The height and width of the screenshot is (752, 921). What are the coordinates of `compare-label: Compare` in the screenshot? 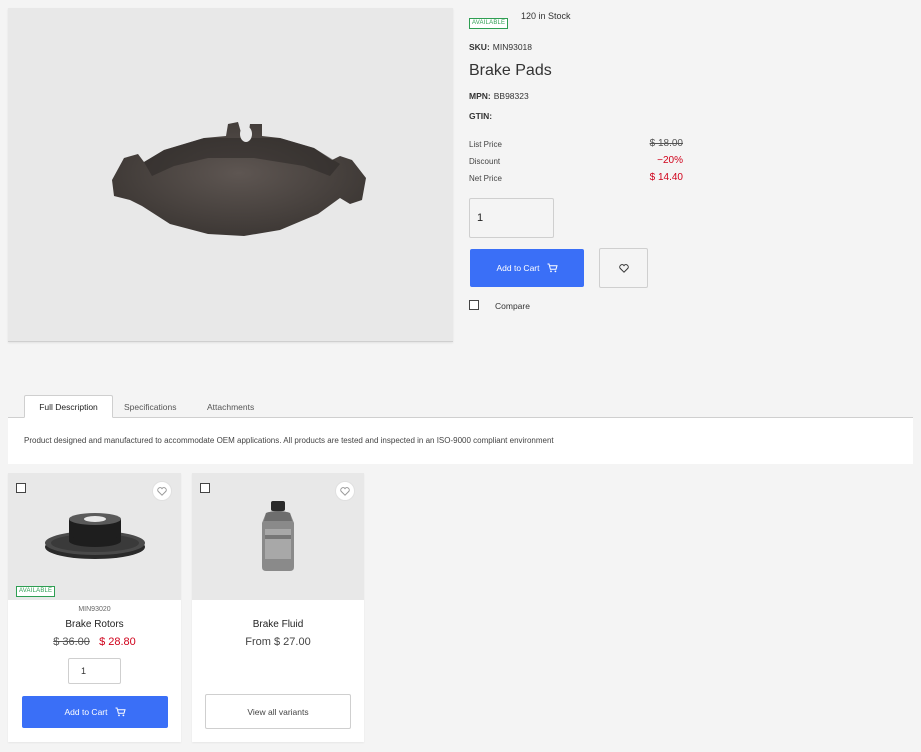 It's located at (512, 306).